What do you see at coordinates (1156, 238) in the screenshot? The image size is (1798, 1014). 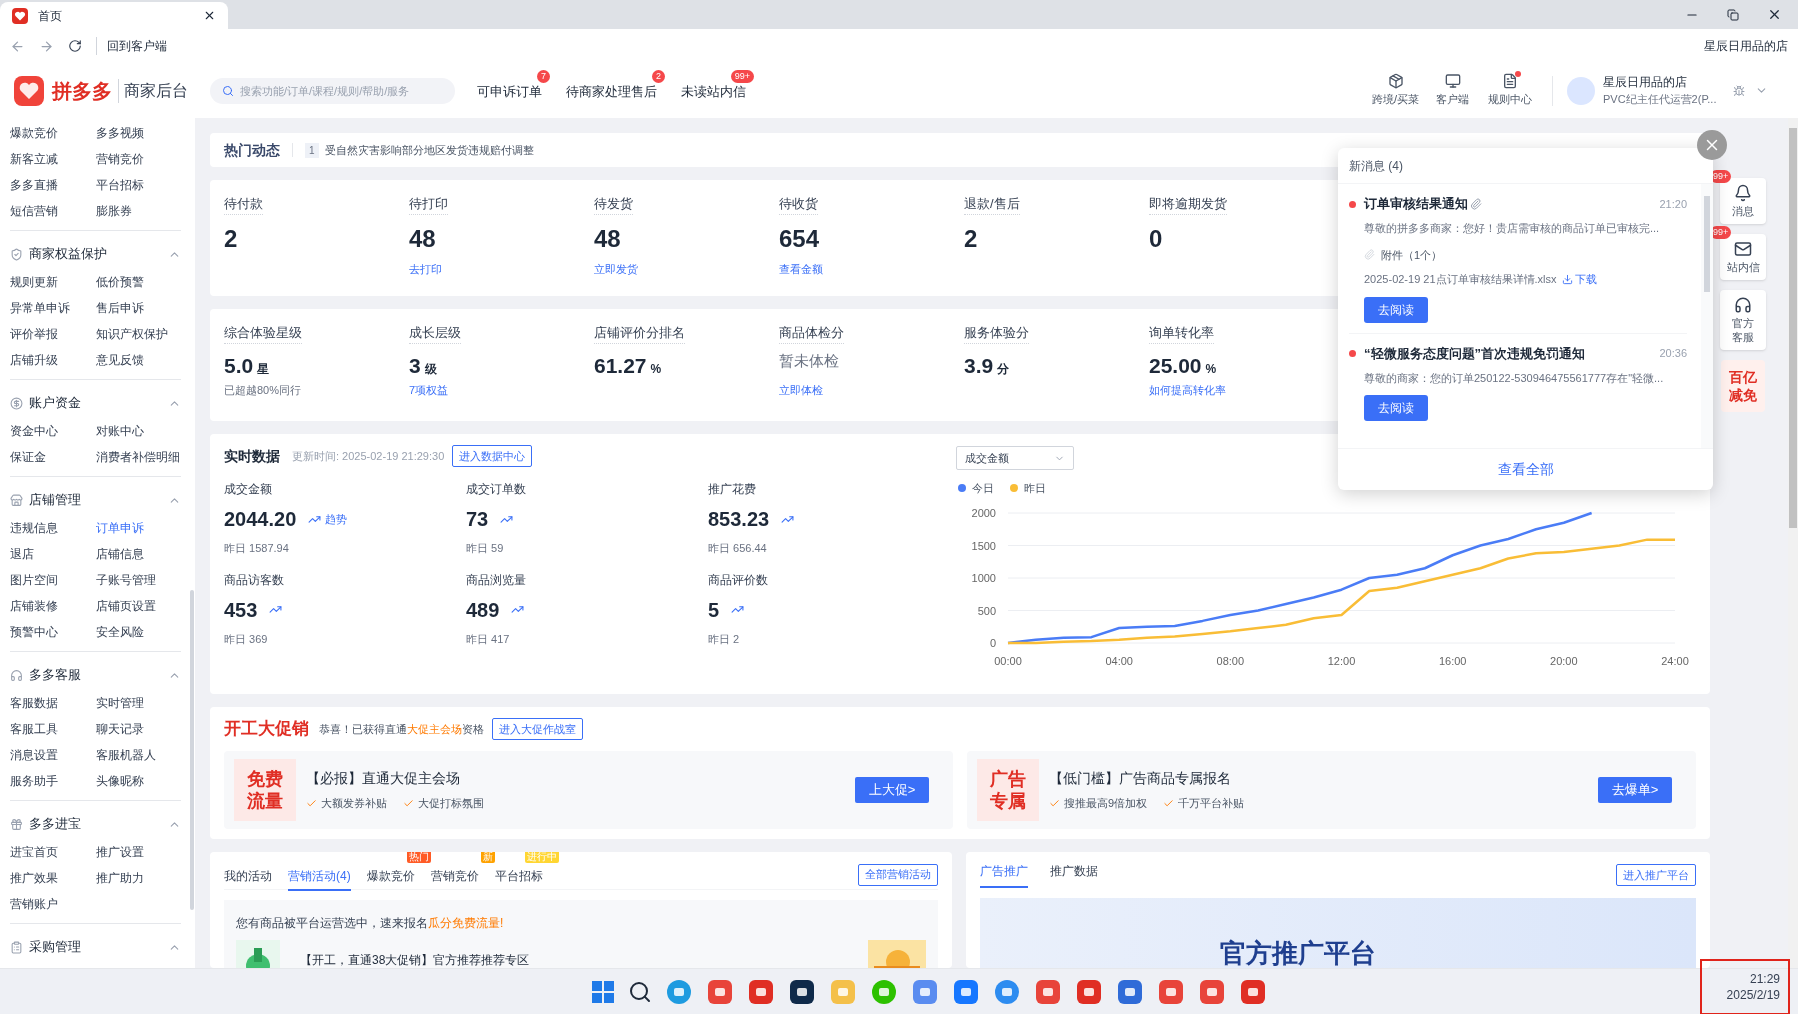 I see `stat-value: 0` at bounding box center [1156, 238].